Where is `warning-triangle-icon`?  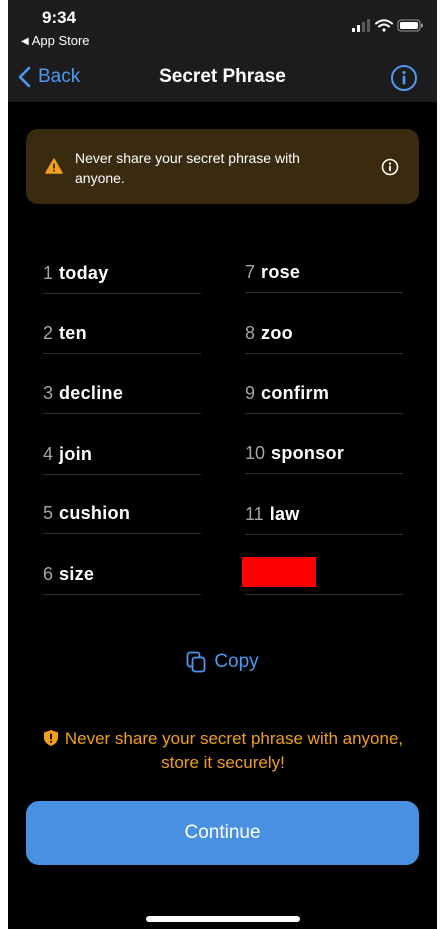
warning-triangle-icon is located at coordinates (54, 166).